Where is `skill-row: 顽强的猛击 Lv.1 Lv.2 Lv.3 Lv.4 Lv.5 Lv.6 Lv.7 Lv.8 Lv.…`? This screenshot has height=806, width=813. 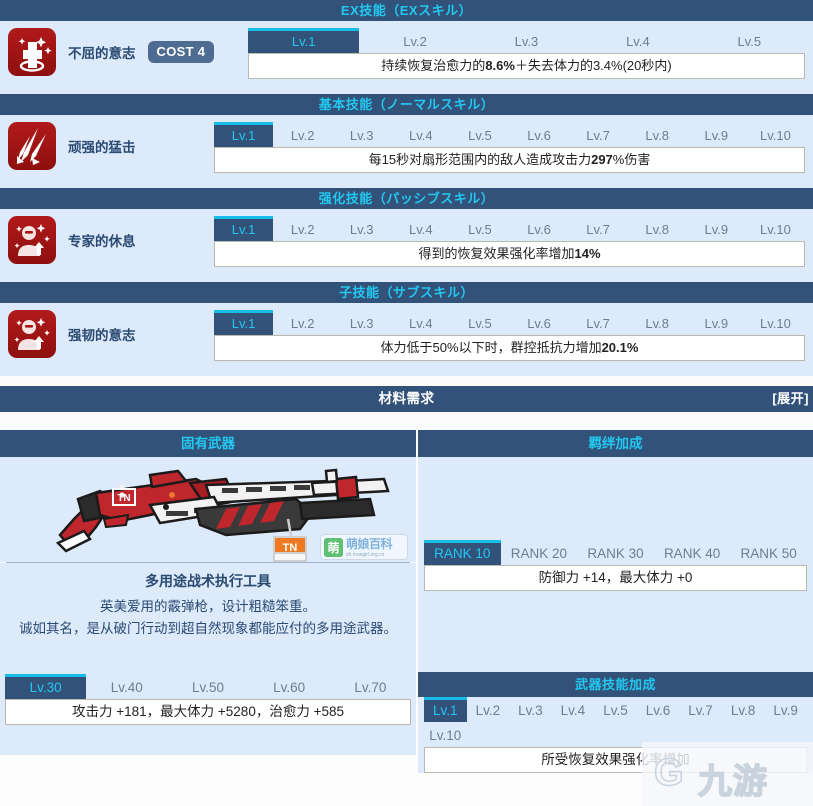 skill-row: 顽强的猛击 Lv.1 Lv.2 Lv.3 Lv.4 Lv.5 Lv.6 Lv.7 Lv.8 Lv.… is located at coordinates (406, 148).